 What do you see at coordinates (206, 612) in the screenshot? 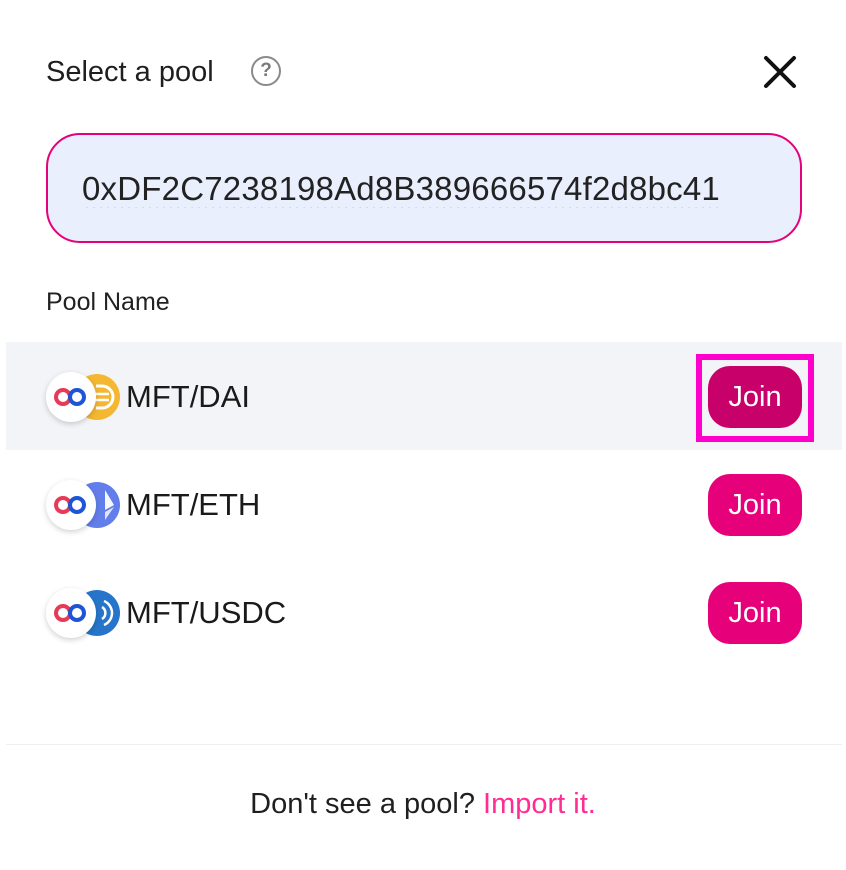
I see `pool-name: MFT/USDC` at bounding box center [206, 612].